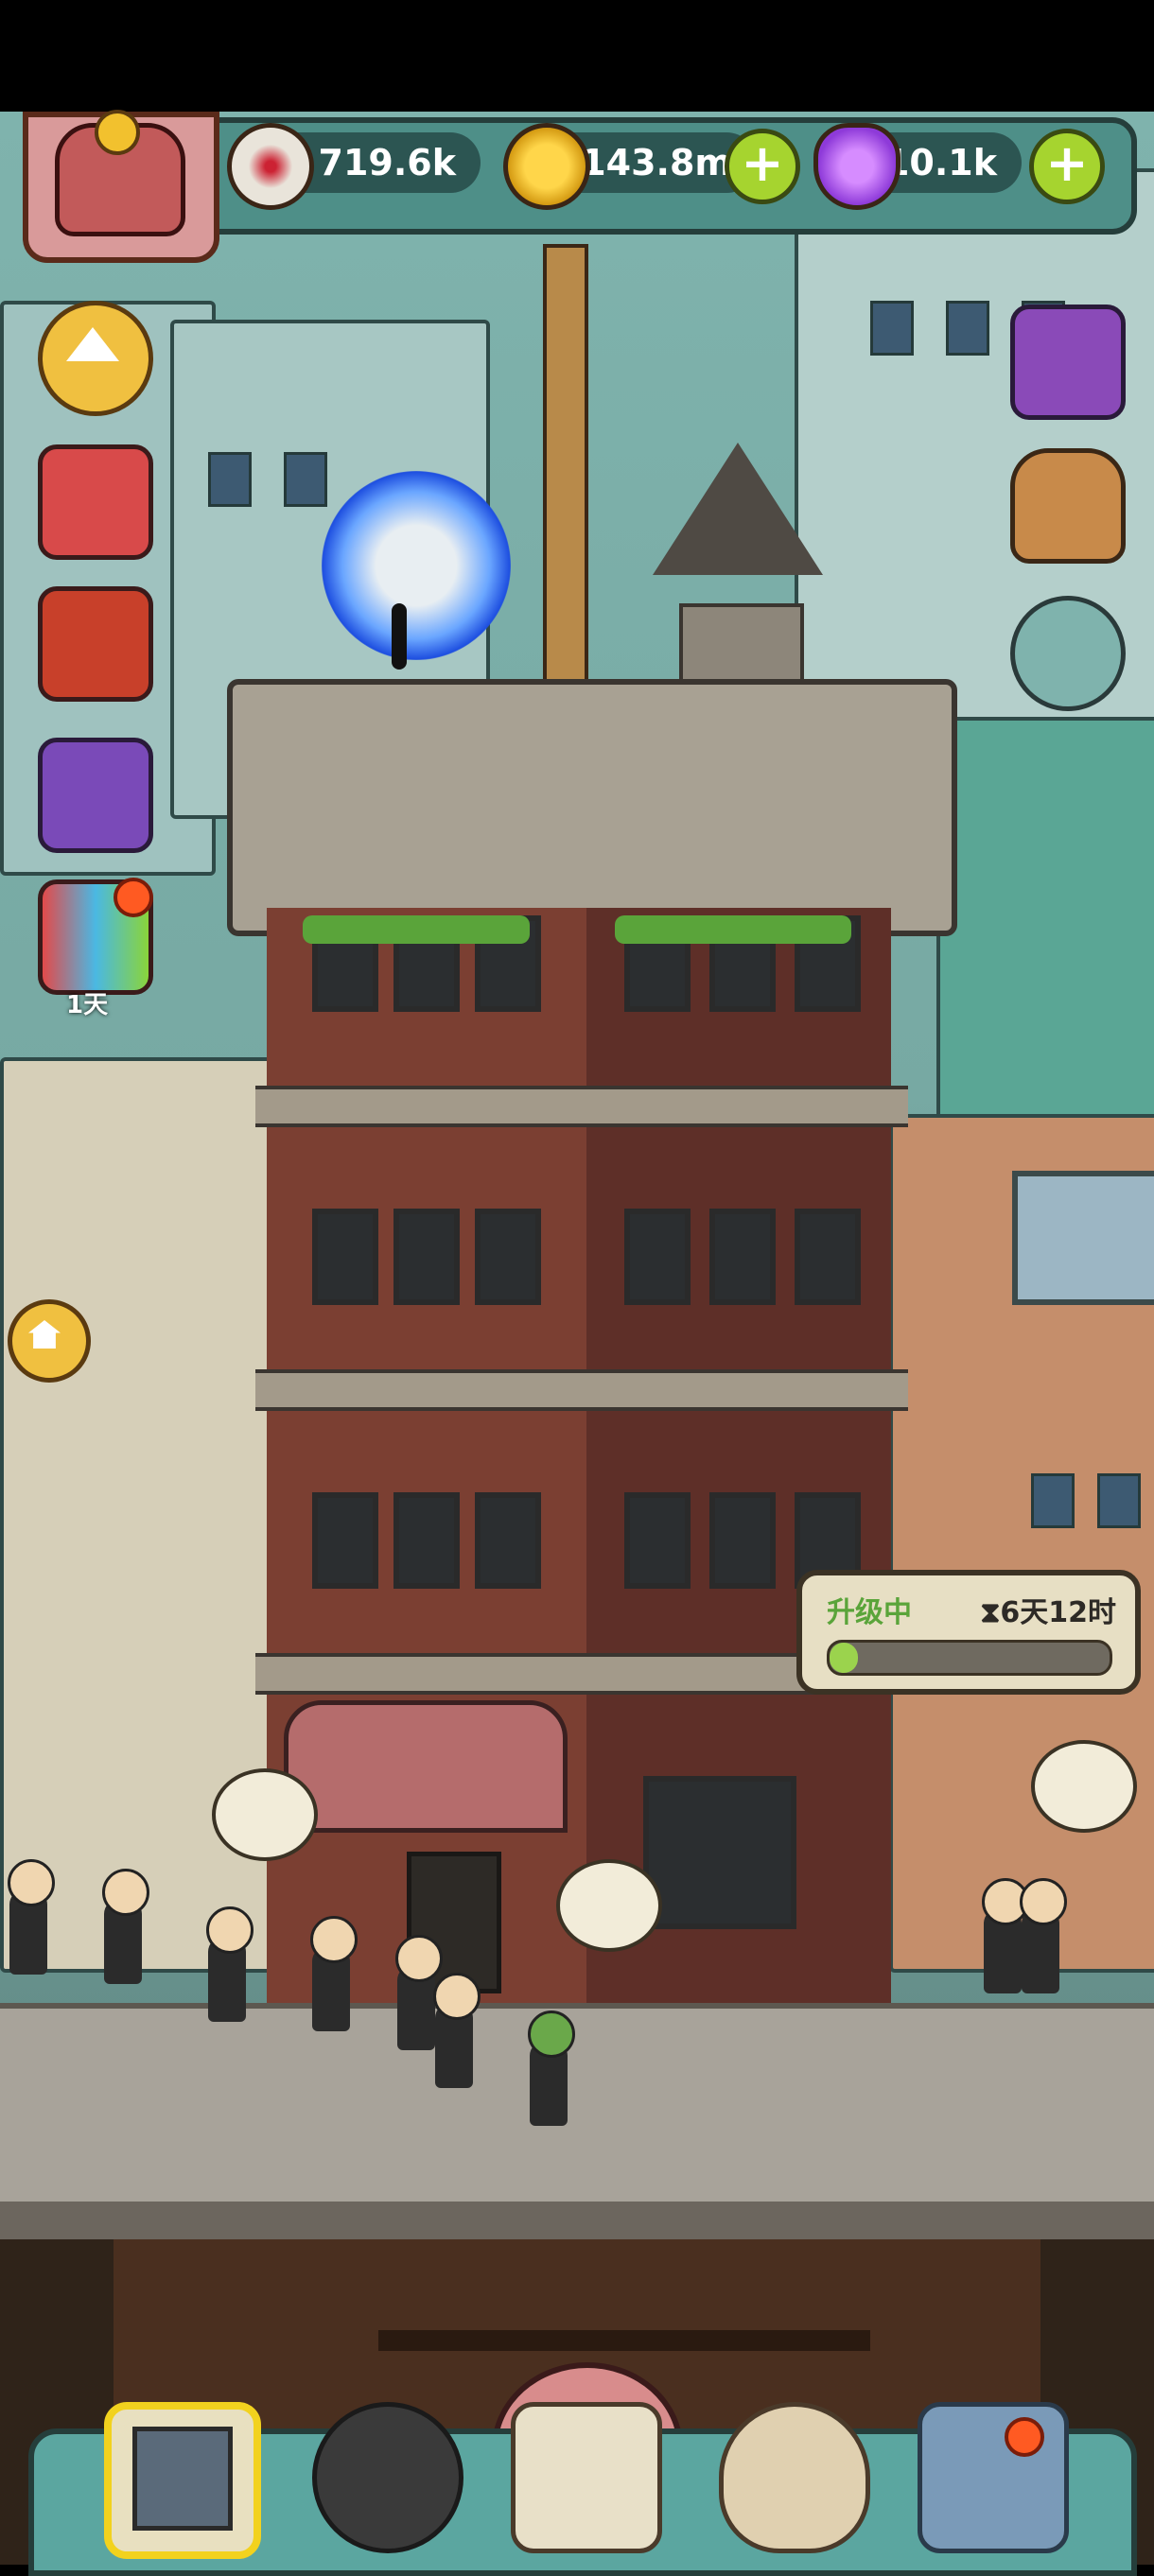  I want to click on add-potion-button: +, so click(1067, 166).